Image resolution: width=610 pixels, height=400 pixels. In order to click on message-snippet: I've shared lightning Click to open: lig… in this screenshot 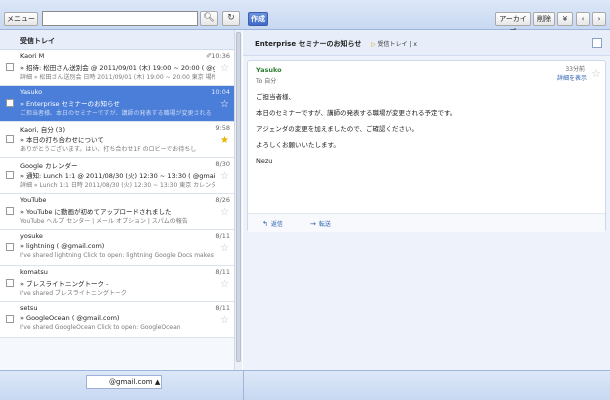, I will do `click(117, 255)`.